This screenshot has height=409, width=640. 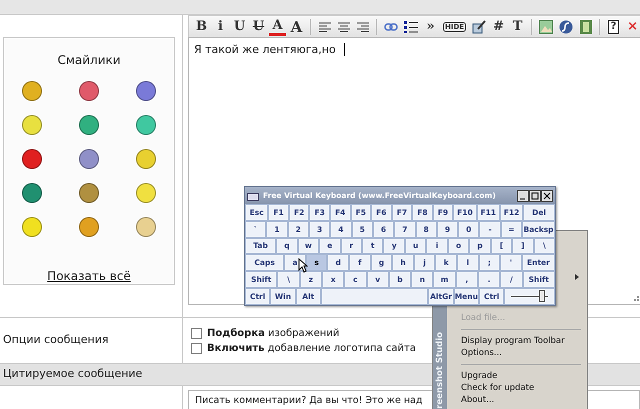 I want to click on text-cursor, so click(x=344, y=49).